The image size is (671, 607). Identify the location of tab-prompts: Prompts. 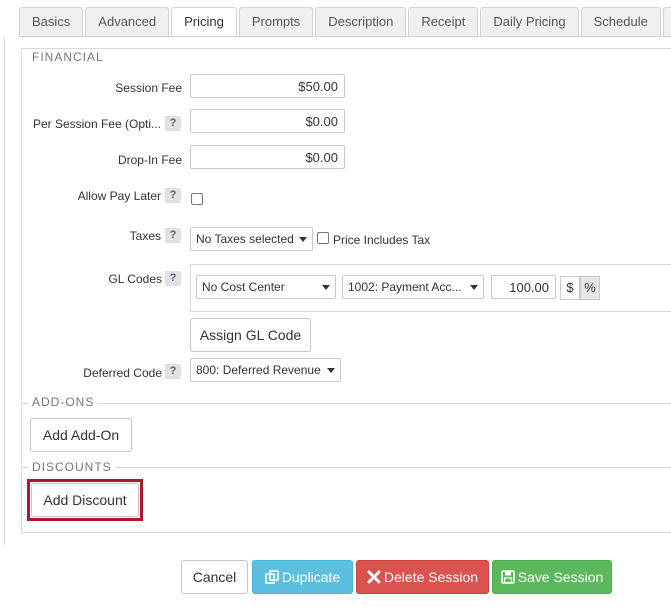
(276, 22).